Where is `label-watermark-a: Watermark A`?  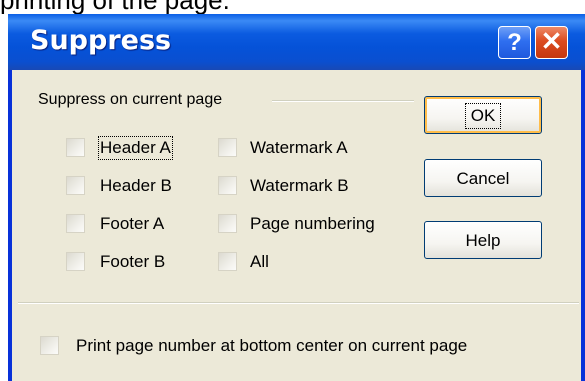
label-watermark-a: Watermark A is located at coordinates (299, 148).